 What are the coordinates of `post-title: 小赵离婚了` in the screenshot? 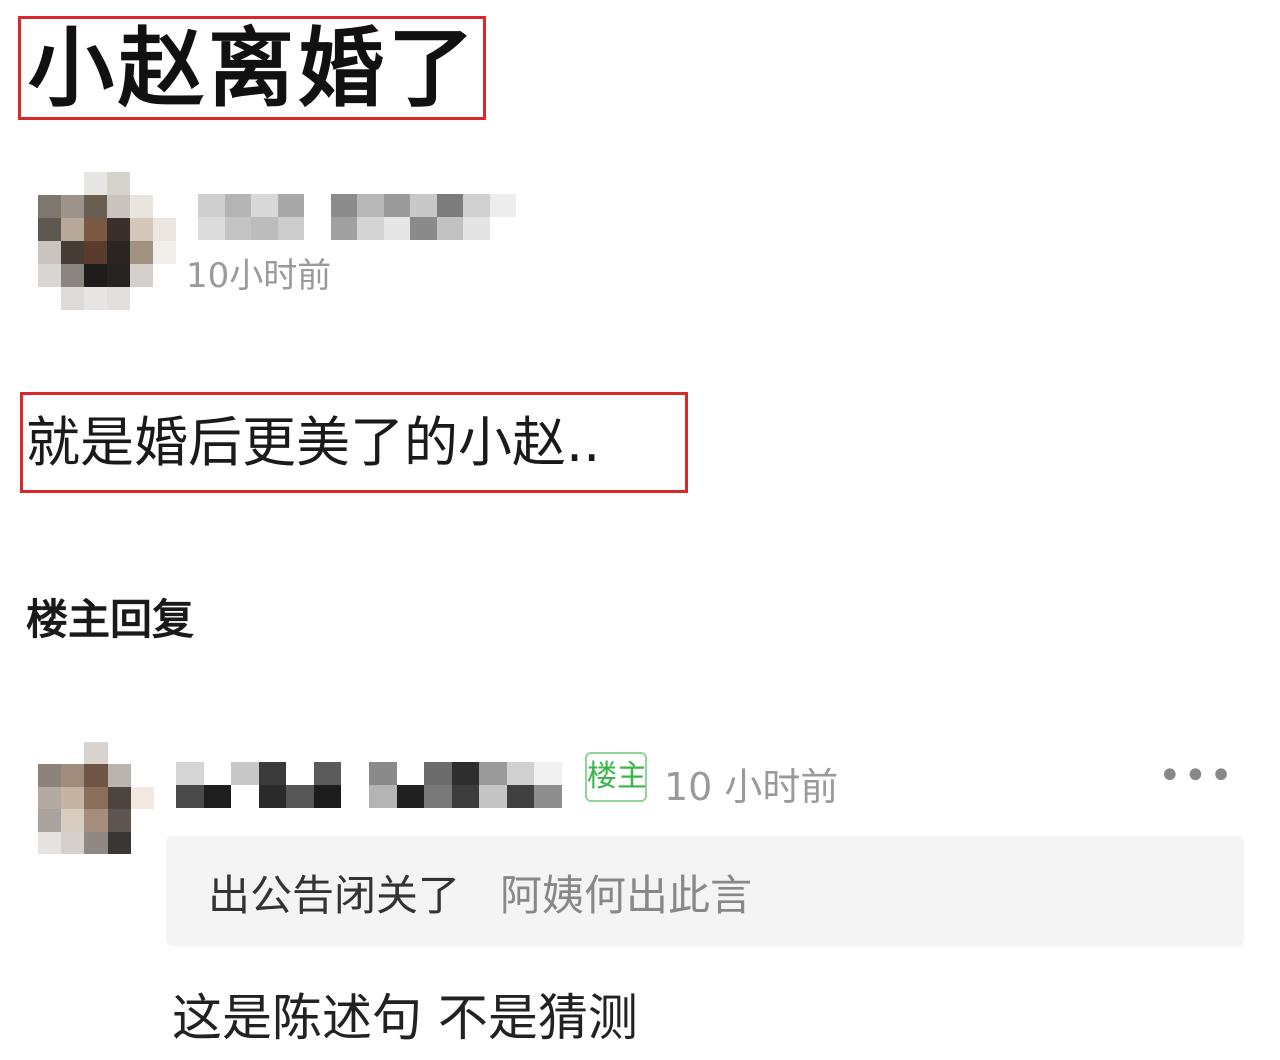 It's located at (253, 69).